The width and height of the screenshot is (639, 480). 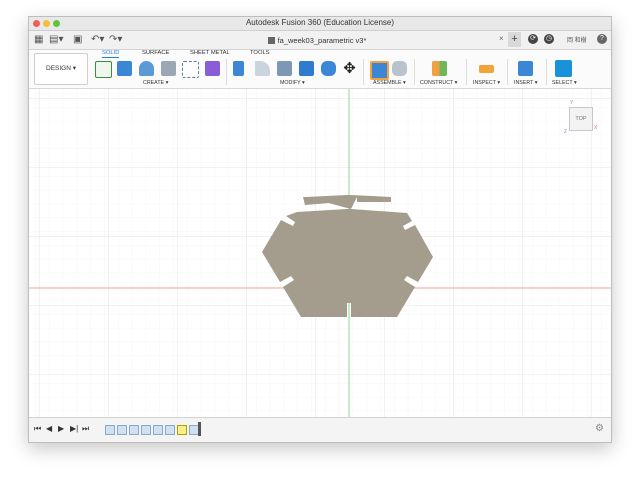 What do you see at coordinates (38, 40) in the screenshot?
I see `grid-menu-icon: ▦` at bounding box center [38, 40].